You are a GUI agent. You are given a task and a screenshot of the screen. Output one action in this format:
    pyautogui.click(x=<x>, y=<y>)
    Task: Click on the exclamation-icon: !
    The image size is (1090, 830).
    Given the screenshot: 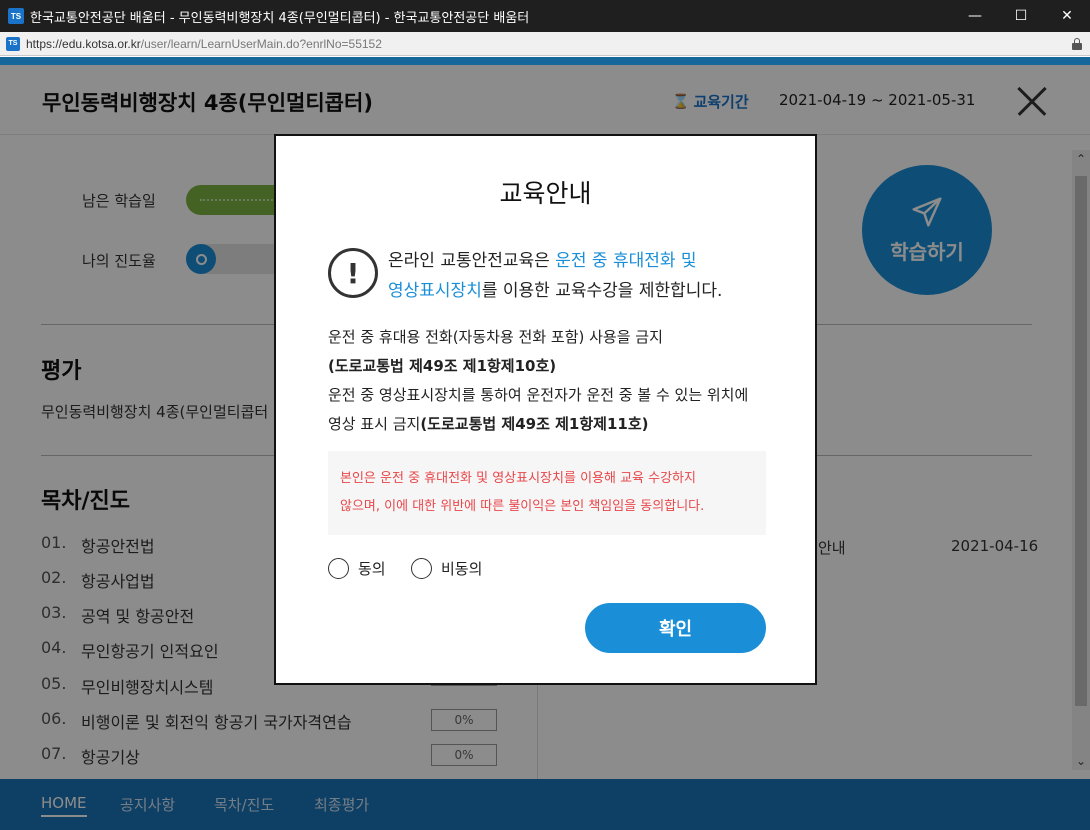 What is the action you would take?
    pyautogui.click(x=353, y=273)
    